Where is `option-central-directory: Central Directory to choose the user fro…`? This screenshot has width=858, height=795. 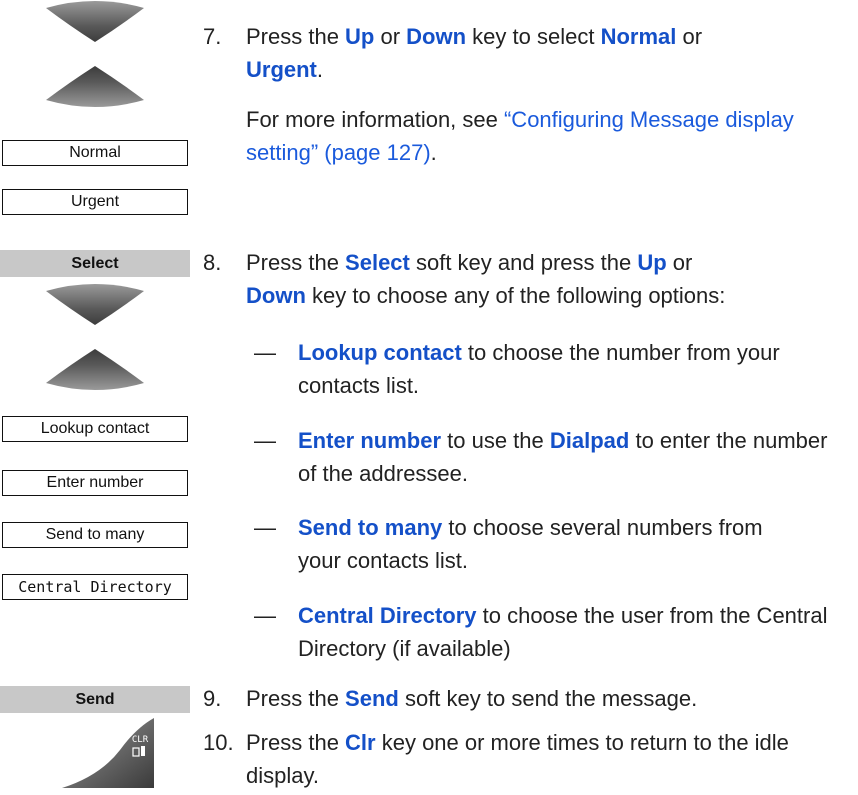 option-central-directory: Central Directory to choose the user fro… is located at coordinates (563, 632).